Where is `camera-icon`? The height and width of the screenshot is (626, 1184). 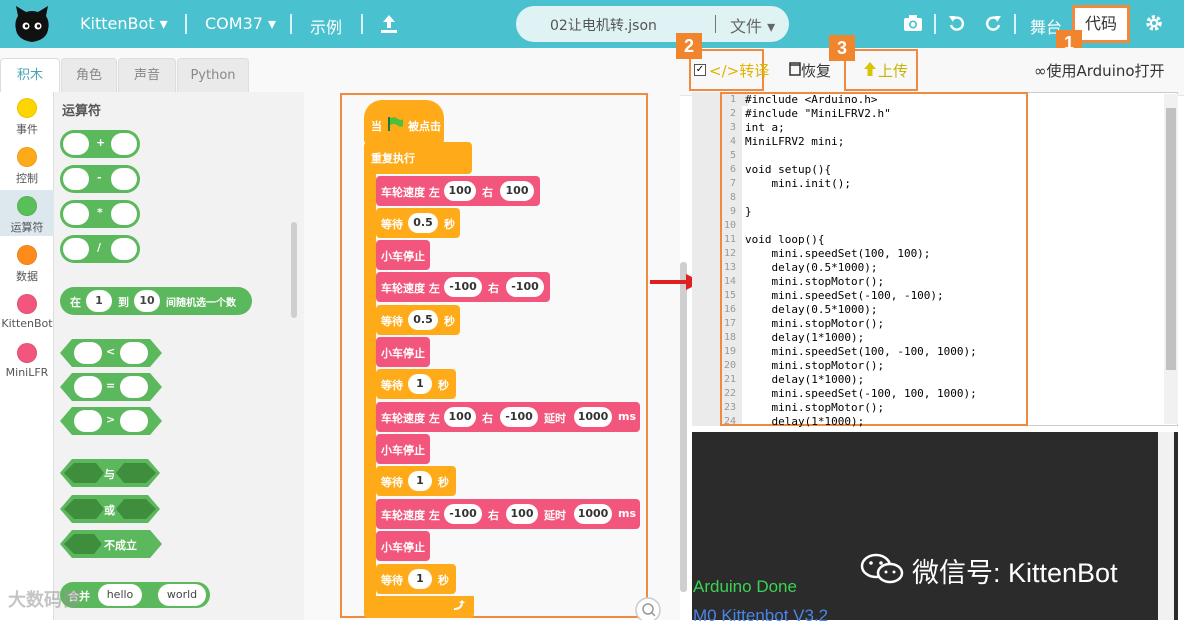 camera-icon is located at coordinates (913, 23).